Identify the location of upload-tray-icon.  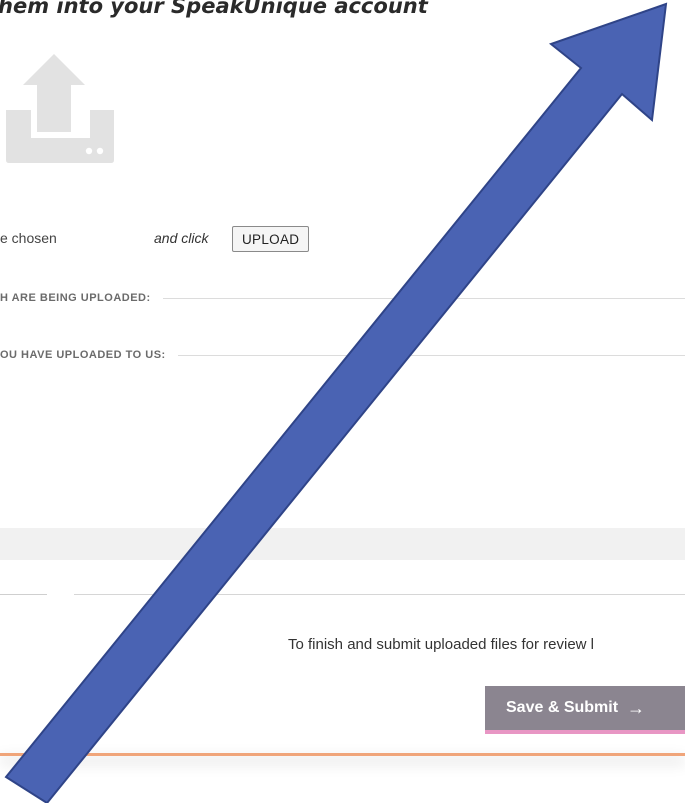
(60, 109).